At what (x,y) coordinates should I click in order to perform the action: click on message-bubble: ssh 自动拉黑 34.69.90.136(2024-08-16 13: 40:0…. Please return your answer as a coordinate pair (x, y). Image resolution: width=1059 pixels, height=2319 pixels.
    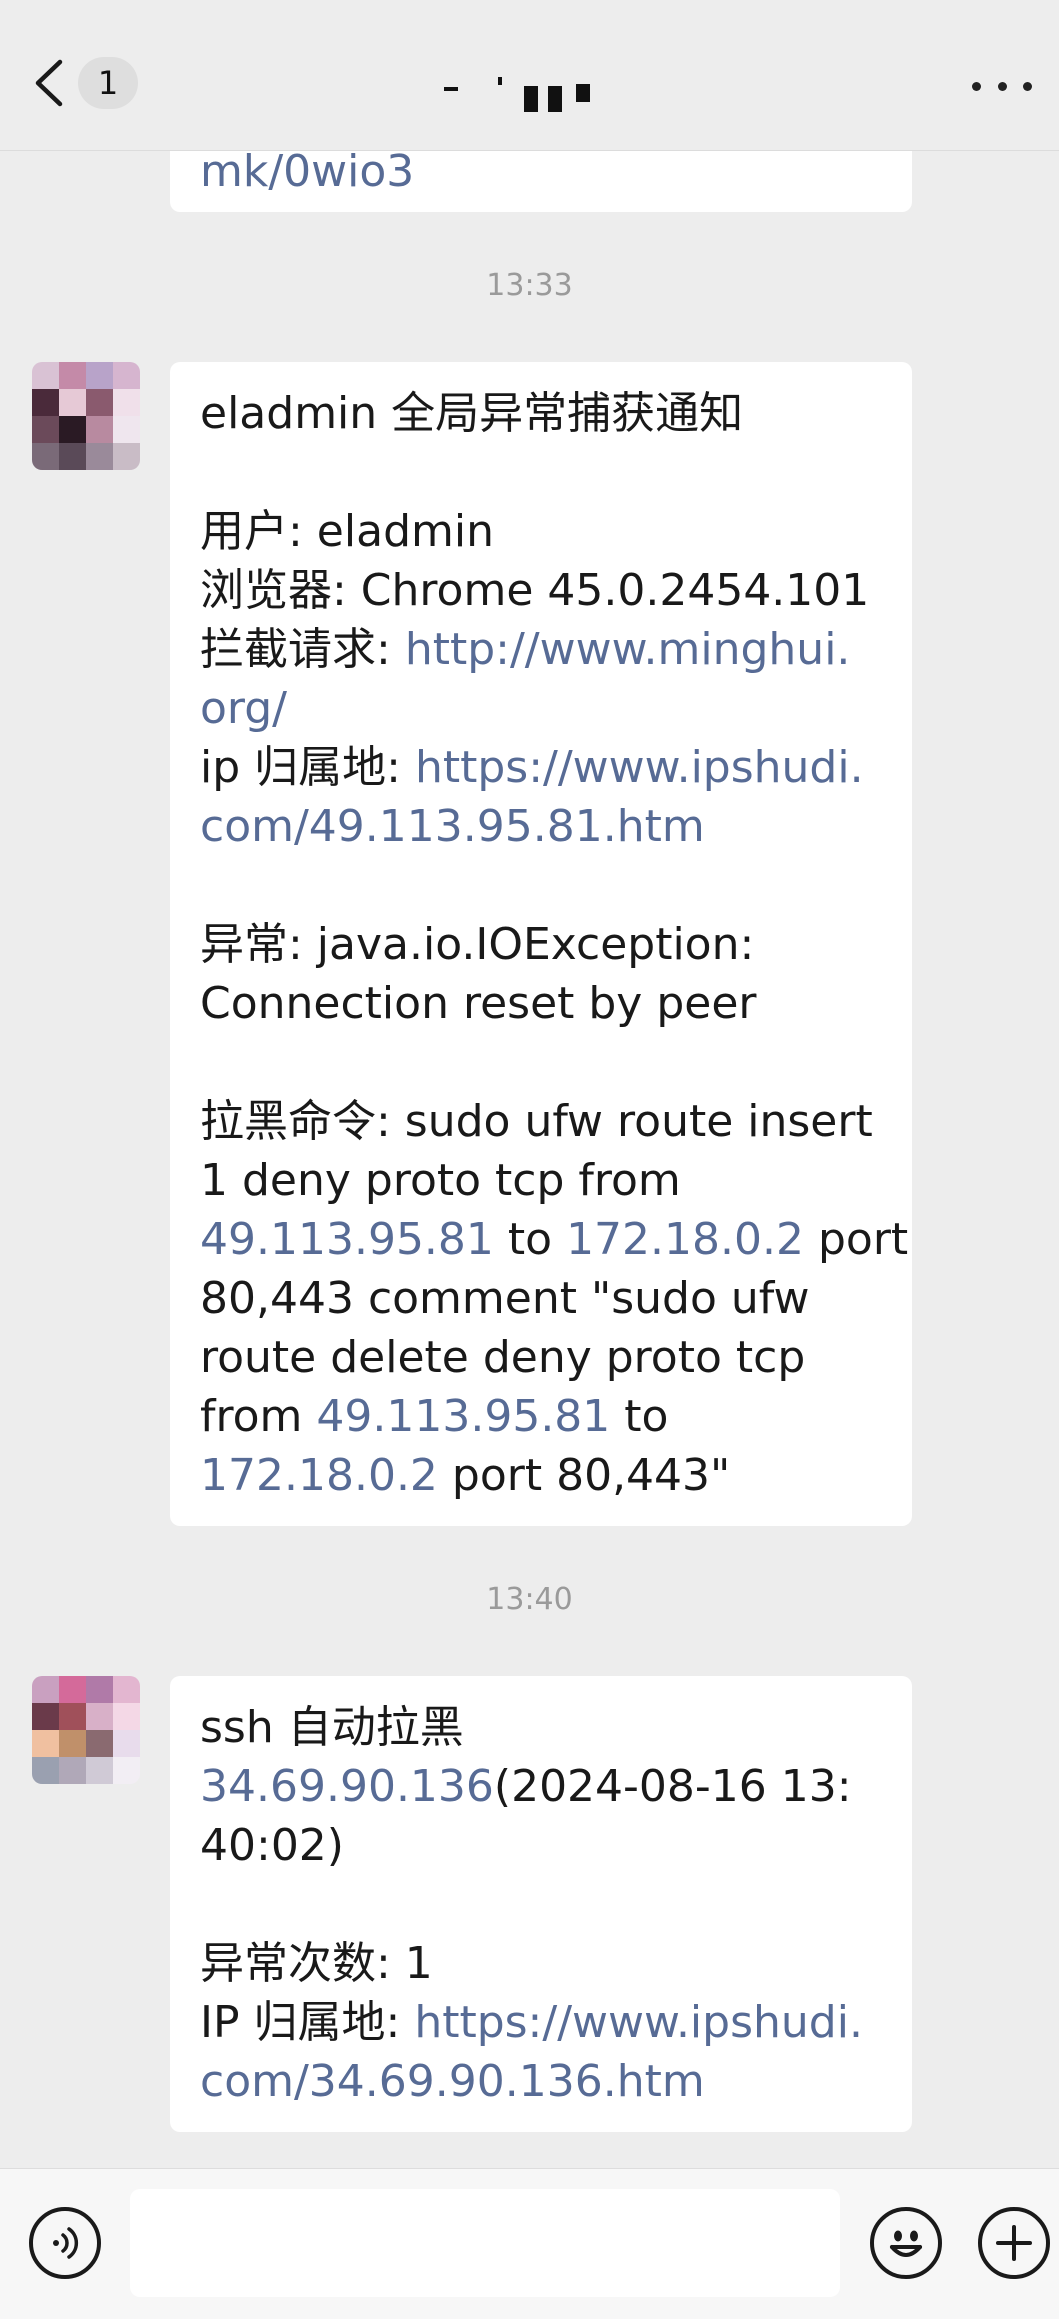
    Looking at the image, I should click on (541, 1904).